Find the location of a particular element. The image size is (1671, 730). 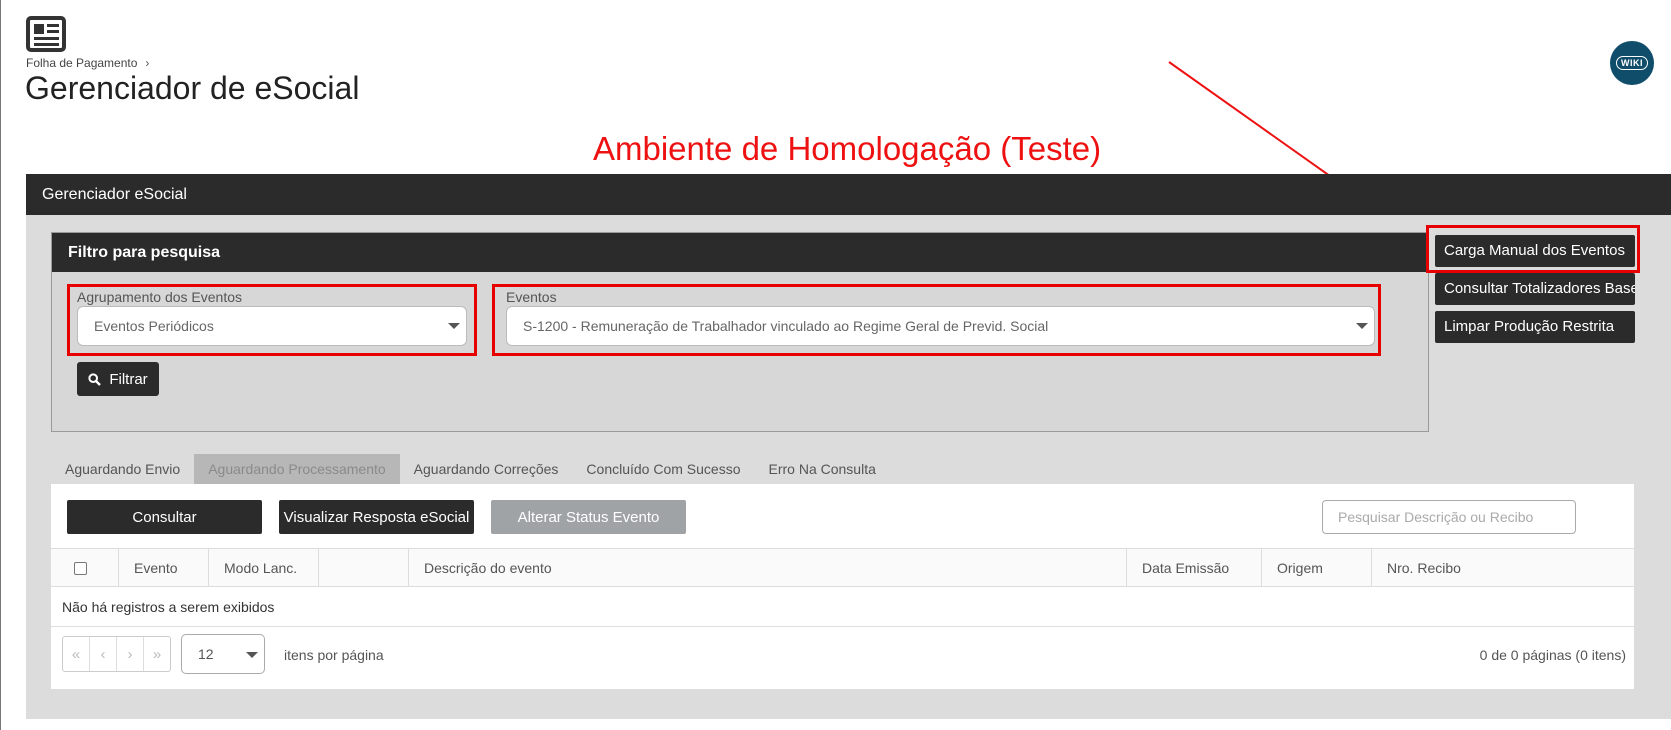

page-title: Gerenciador de eSocial is located at coordinates (192, 88).